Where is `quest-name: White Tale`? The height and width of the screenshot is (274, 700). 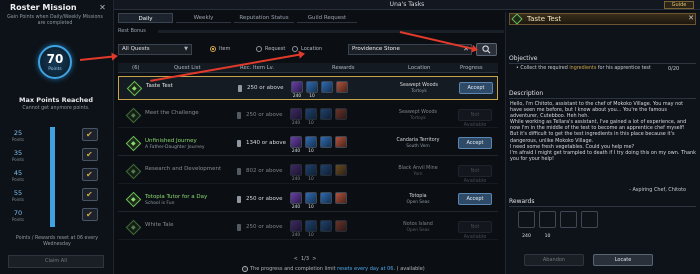 quest-name: White Tale is located at coordinates (159, 225).